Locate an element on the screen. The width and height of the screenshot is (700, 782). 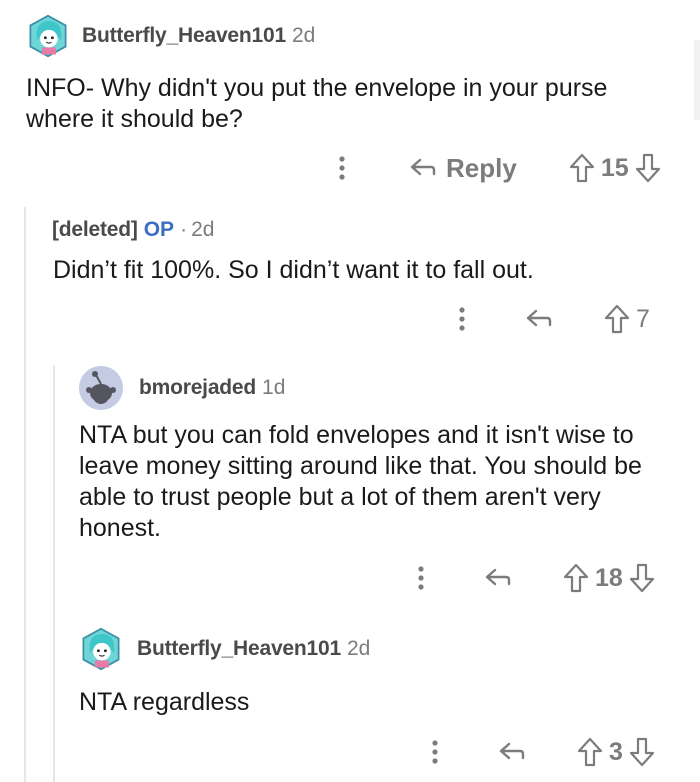
vote-count: 18 is located at coordinates (609, 577).